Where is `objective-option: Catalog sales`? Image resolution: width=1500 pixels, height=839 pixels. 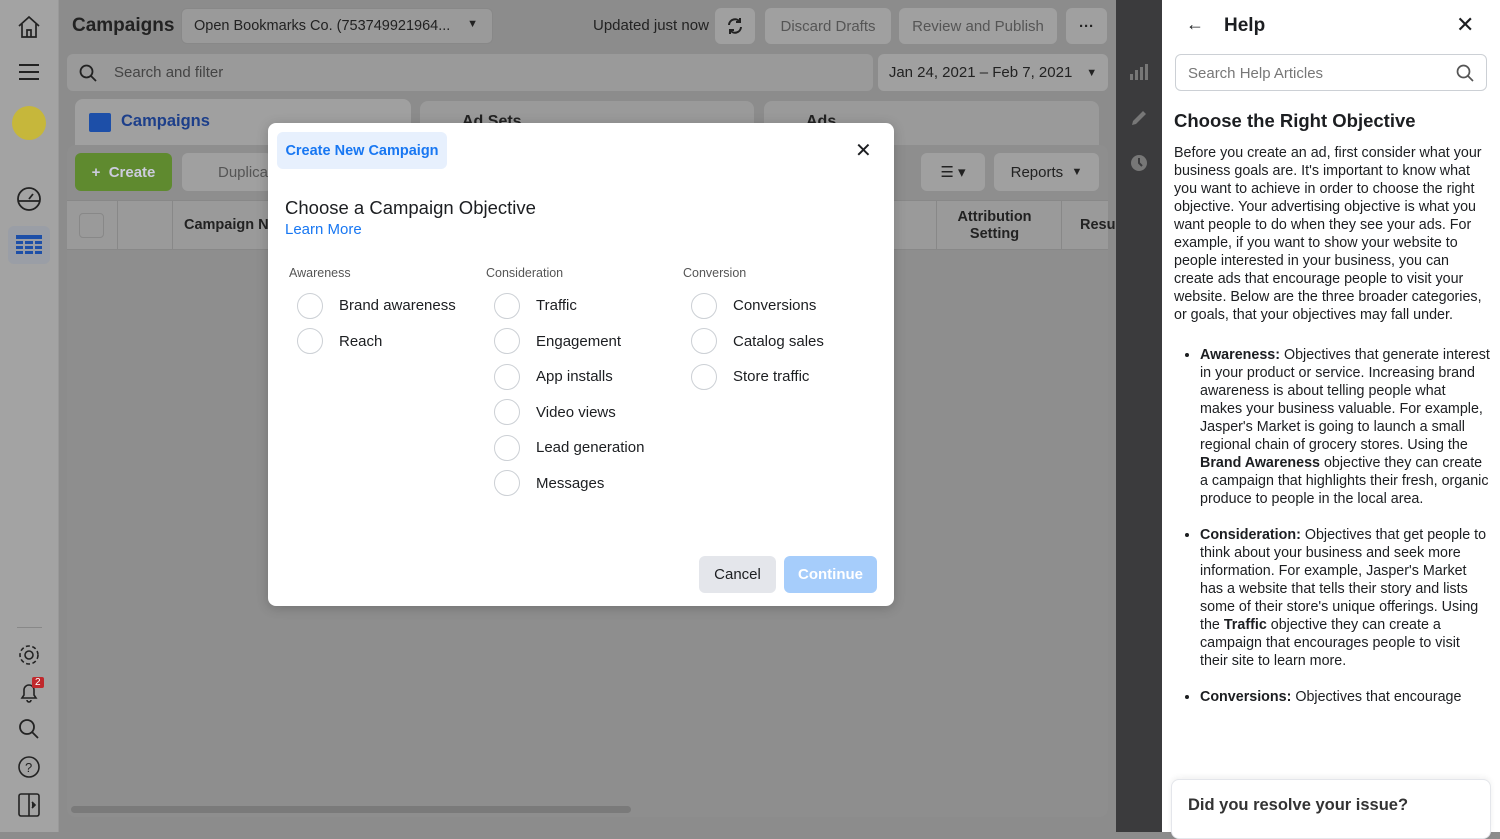 objective-option: Catalog sales is located at coordinates (751, 342).